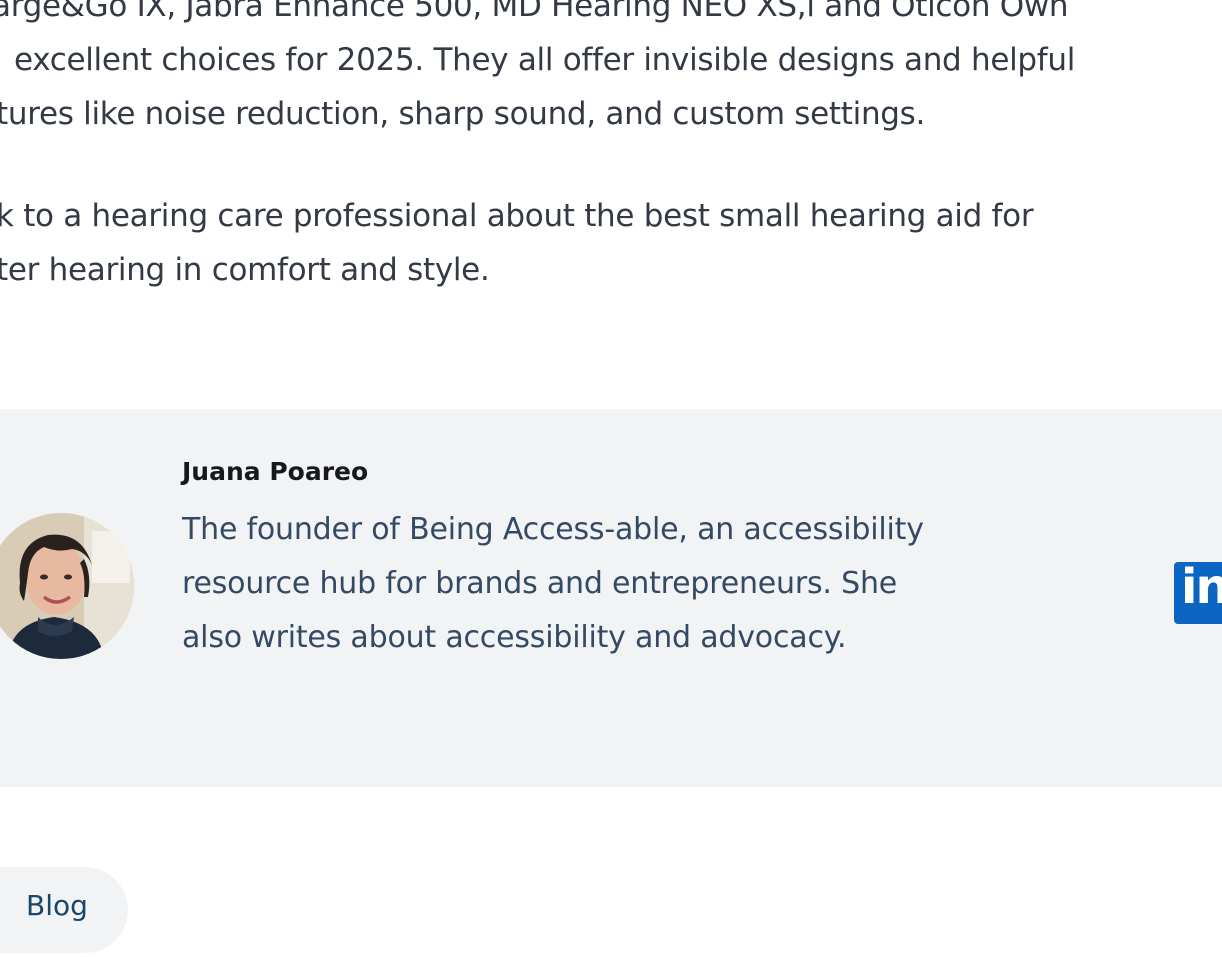  I want to click on author-photo, so click(67, 586).